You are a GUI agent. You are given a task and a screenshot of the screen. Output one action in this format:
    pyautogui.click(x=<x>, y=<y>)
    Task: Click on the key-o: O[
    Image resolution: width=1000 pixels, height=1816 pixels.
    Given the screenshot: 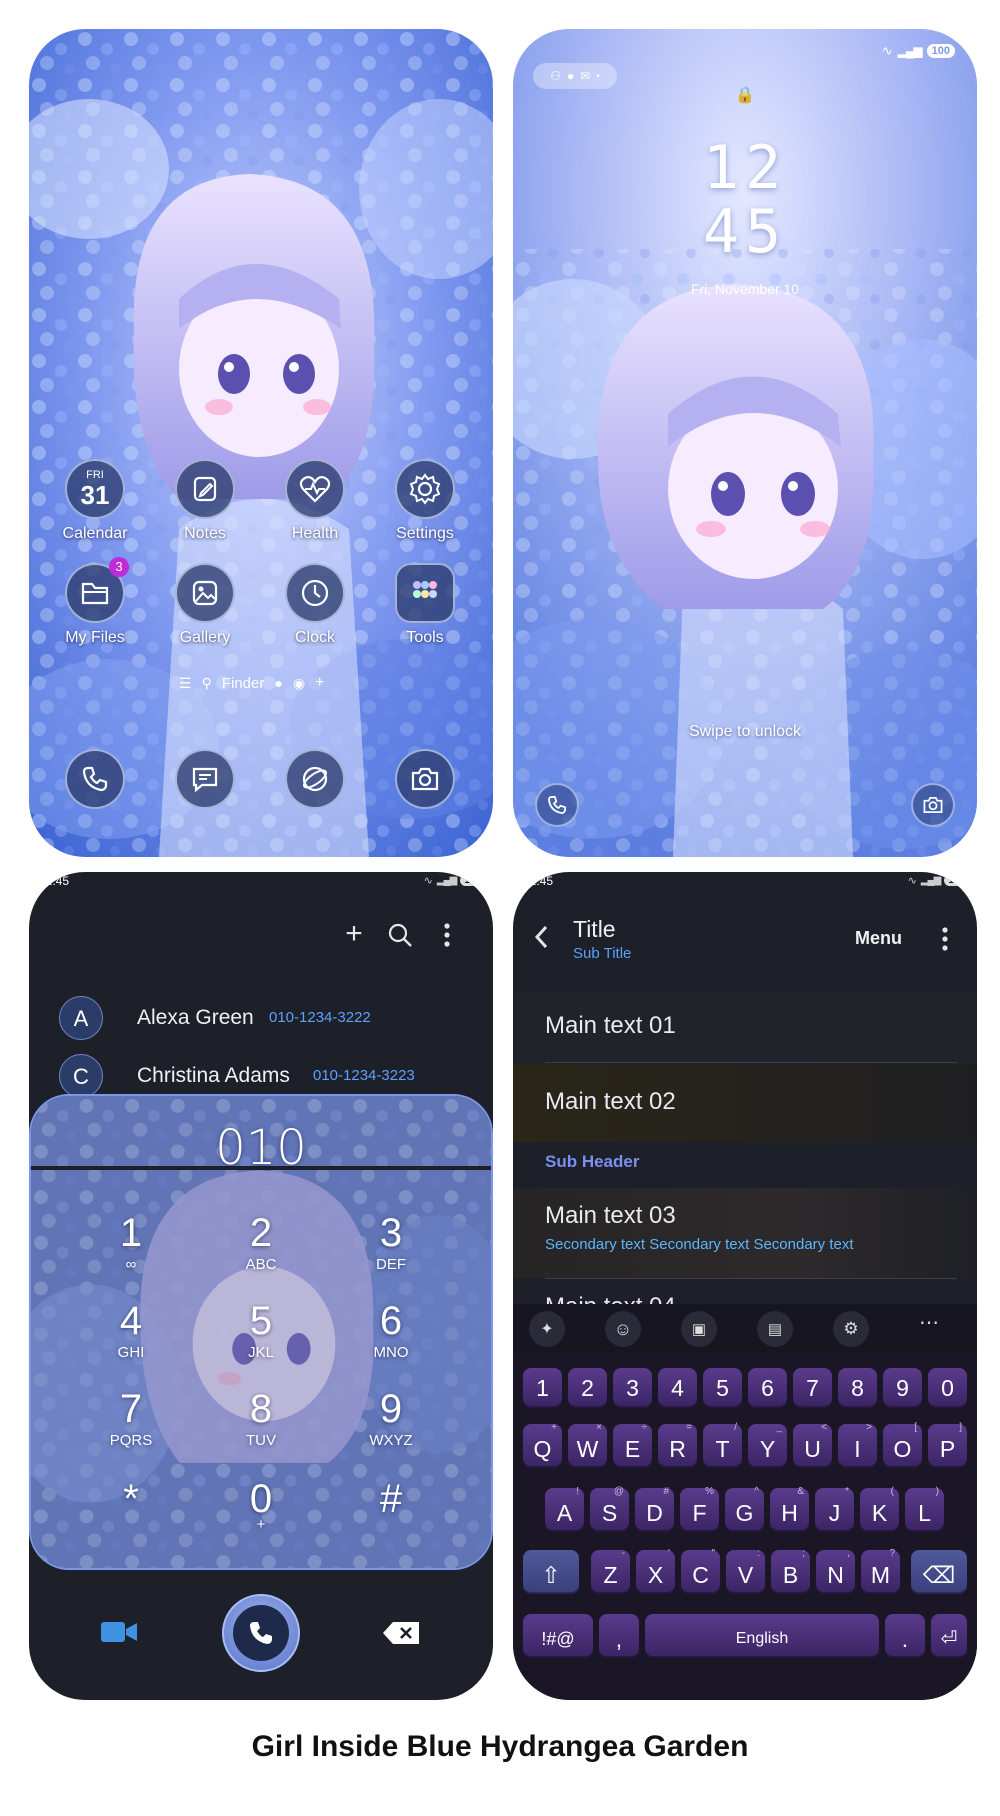 What is the action you would take?
    pyautogui.click(x=902, y=1445)
    